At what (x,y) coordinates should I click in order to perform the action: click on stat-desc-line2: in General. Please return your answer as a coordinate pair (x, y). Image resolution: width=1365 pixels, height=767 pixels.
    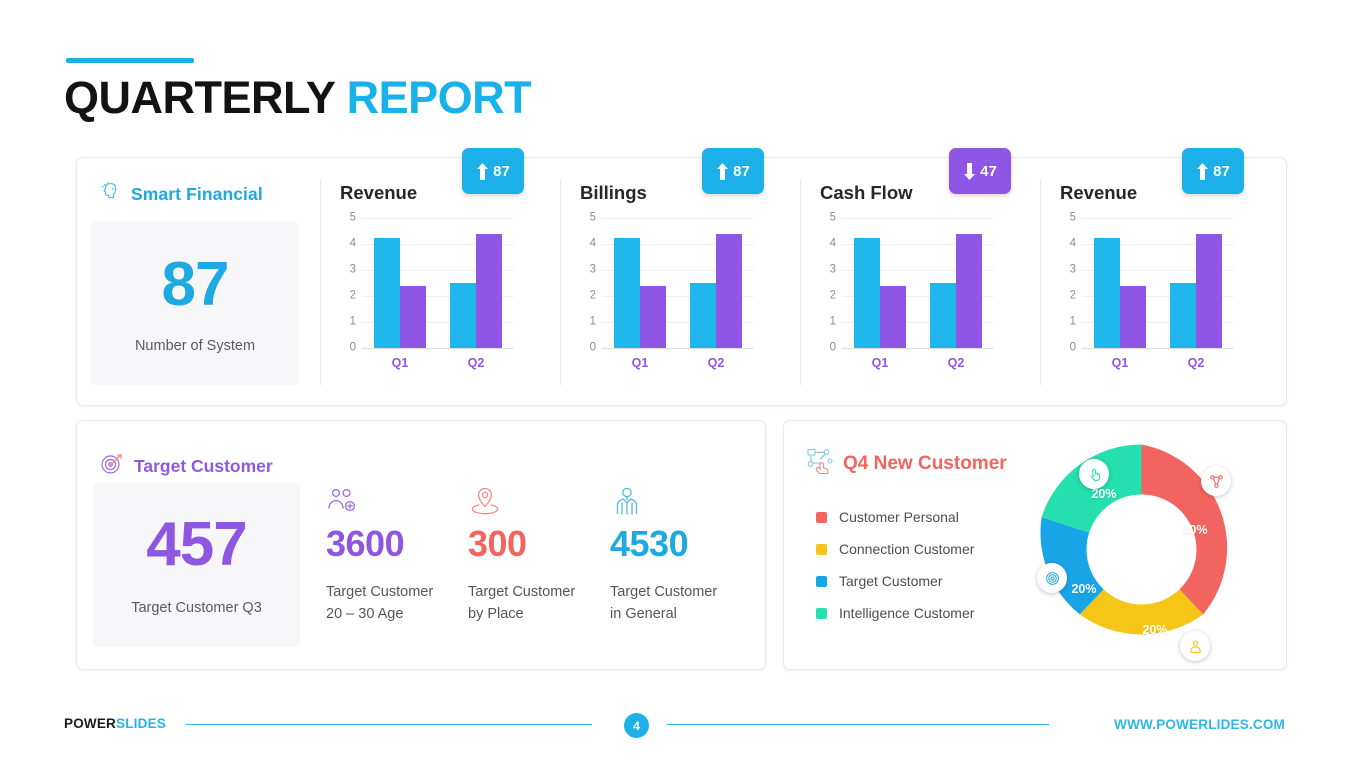
    Looking at the image, I should click on (643, 614).